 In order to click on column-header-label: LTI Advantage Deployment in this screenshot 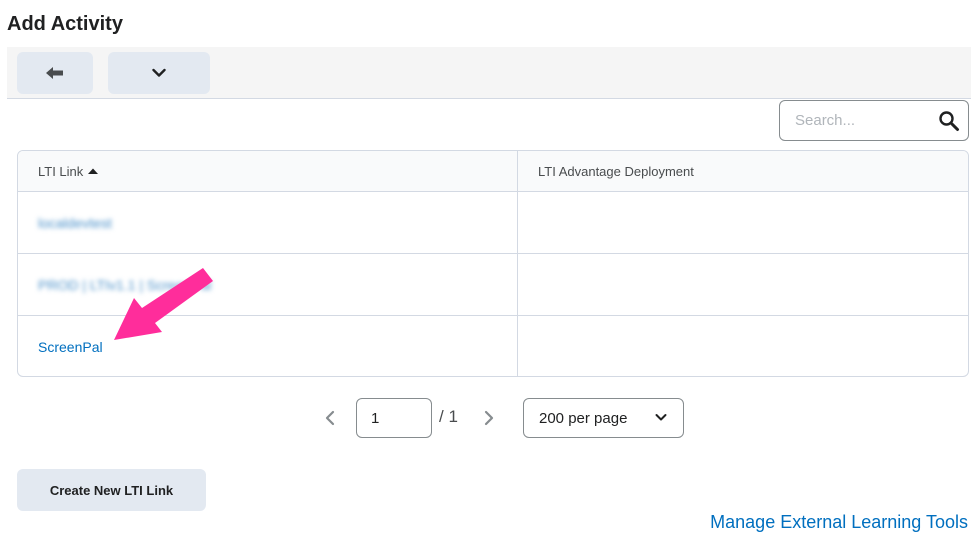, I will do `click(616, 171)`.